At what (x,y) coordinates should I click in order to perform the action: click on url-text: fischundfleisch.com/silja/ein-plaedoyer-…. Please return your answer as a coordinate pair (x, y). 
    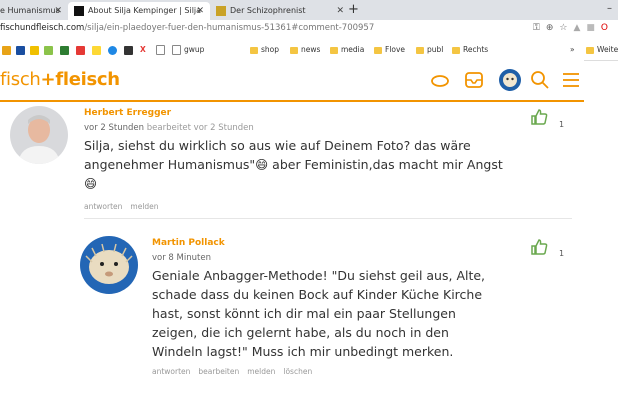
    Looking at the image, I should click on (187, 28).